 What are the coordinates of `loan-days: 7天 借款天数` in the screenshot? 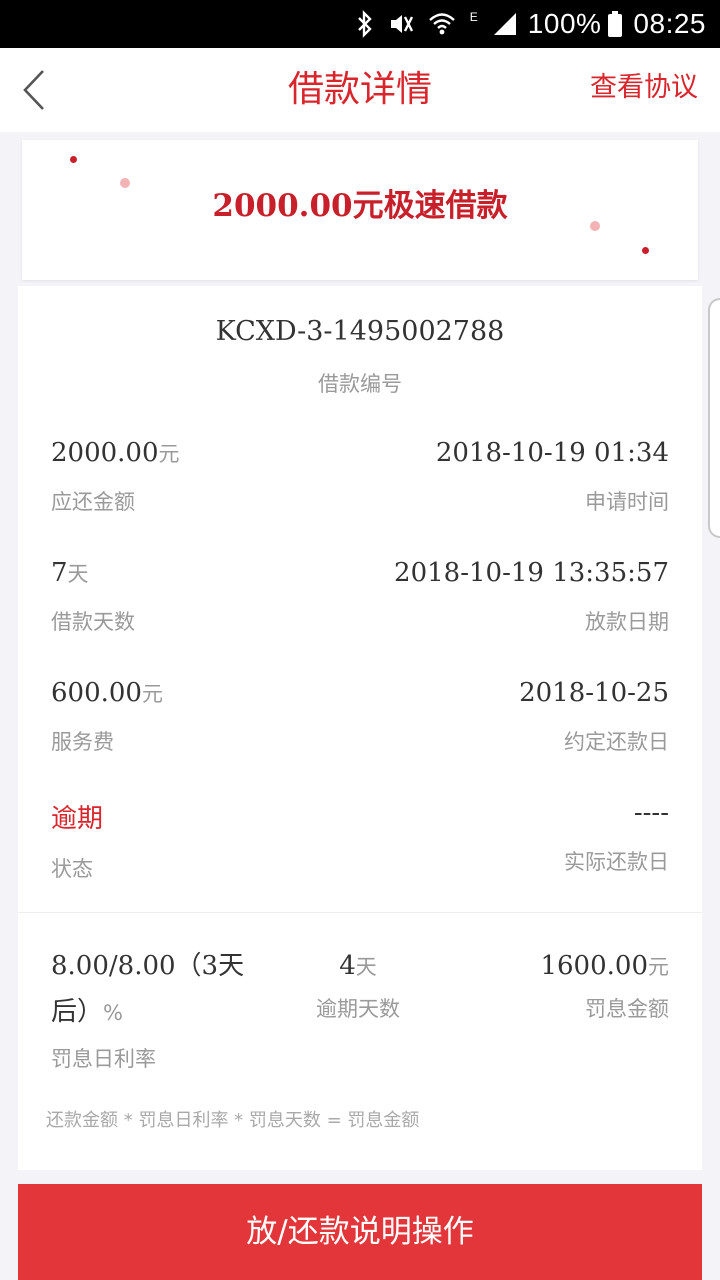 It's located at (93, 597).